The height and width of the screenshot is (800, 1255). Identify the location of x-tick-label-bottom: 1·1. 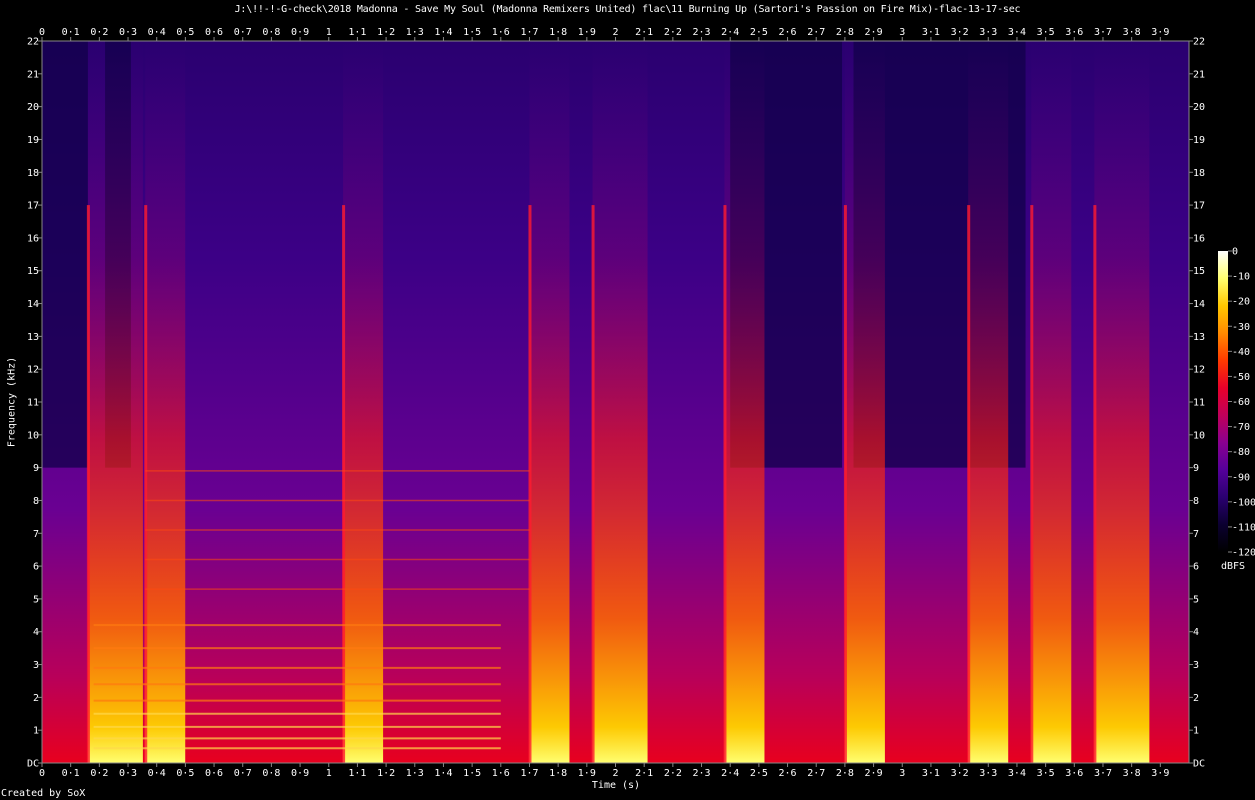
(357, 773).